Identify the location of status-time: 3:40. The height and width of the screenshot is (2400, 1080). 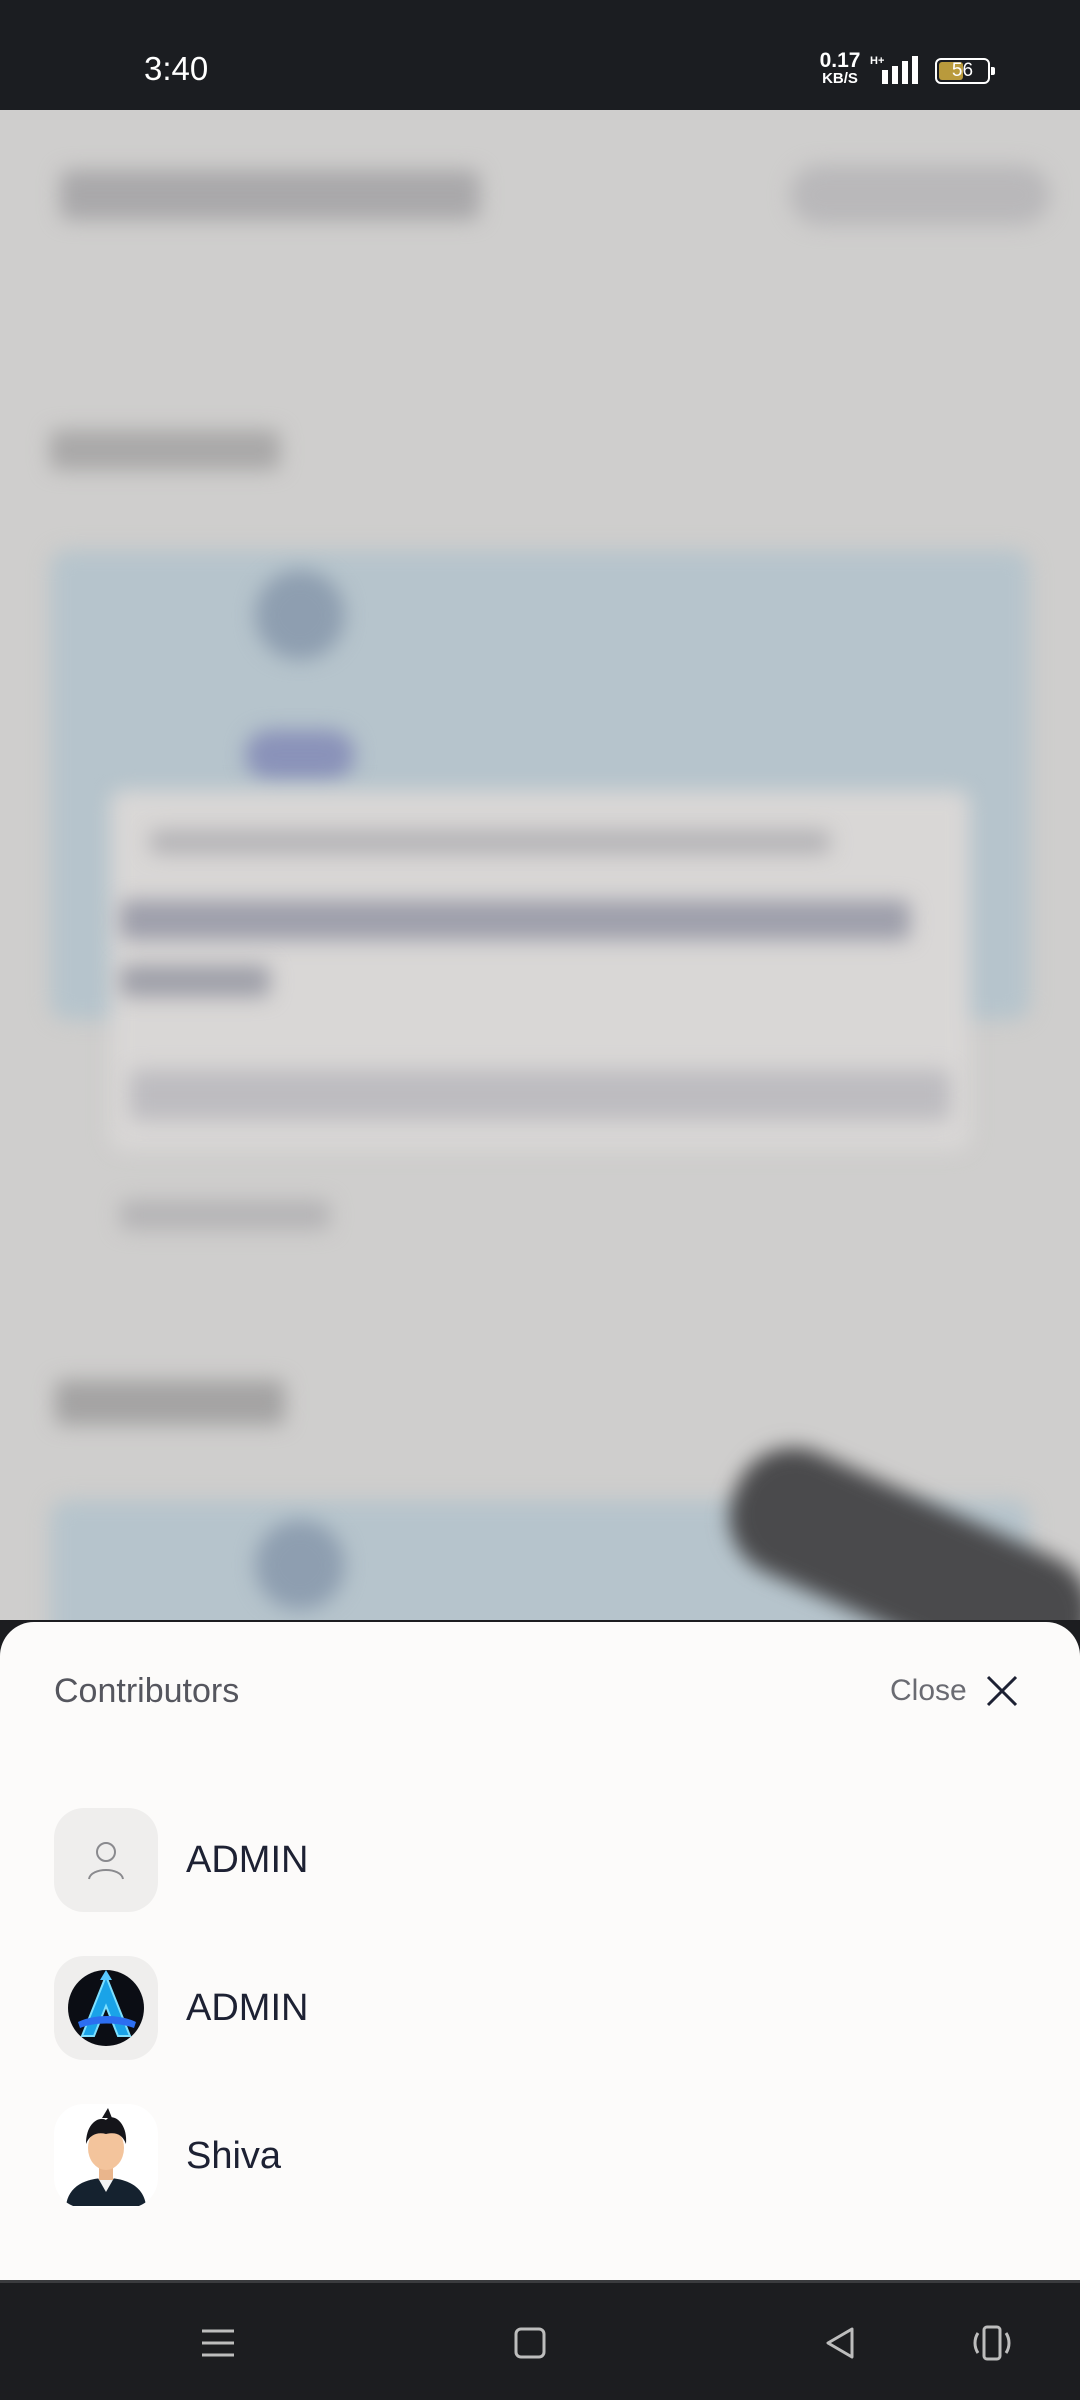
(176, 68).